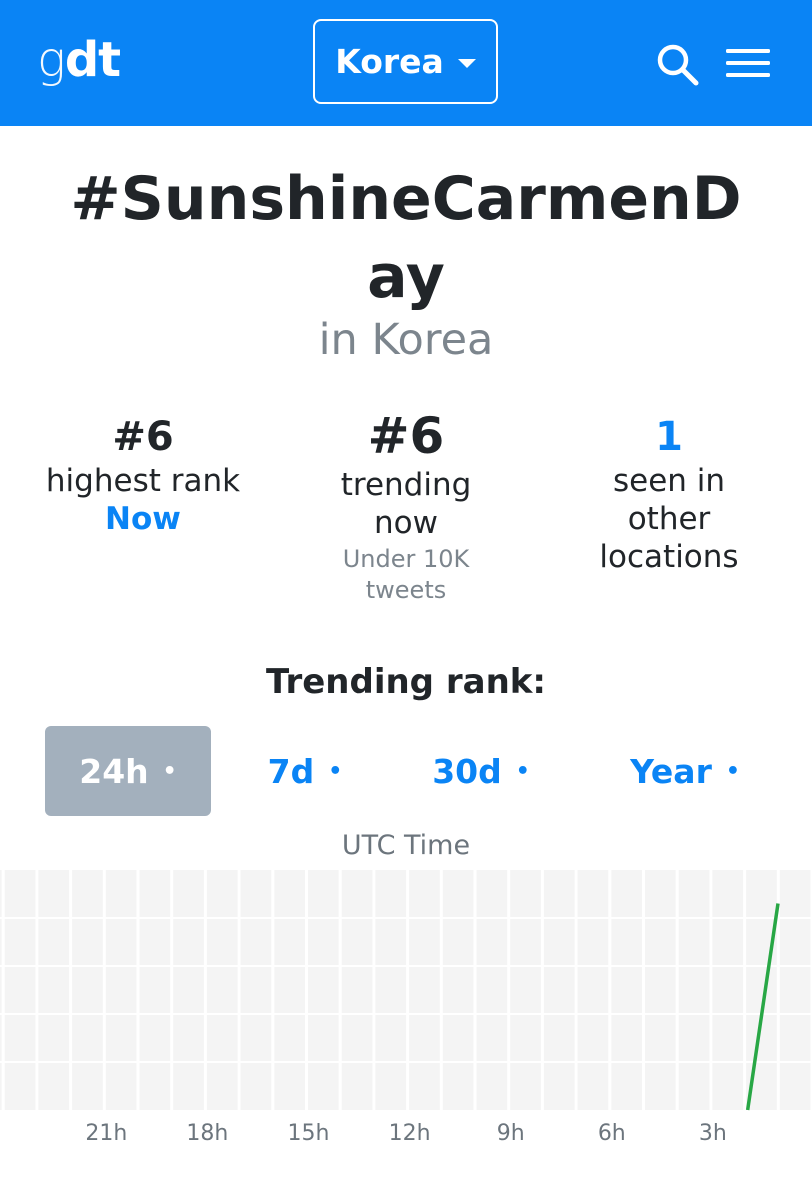  I want to click on current-rank-stat: #6 trending now Under 10K tweets, so click(406, 506).